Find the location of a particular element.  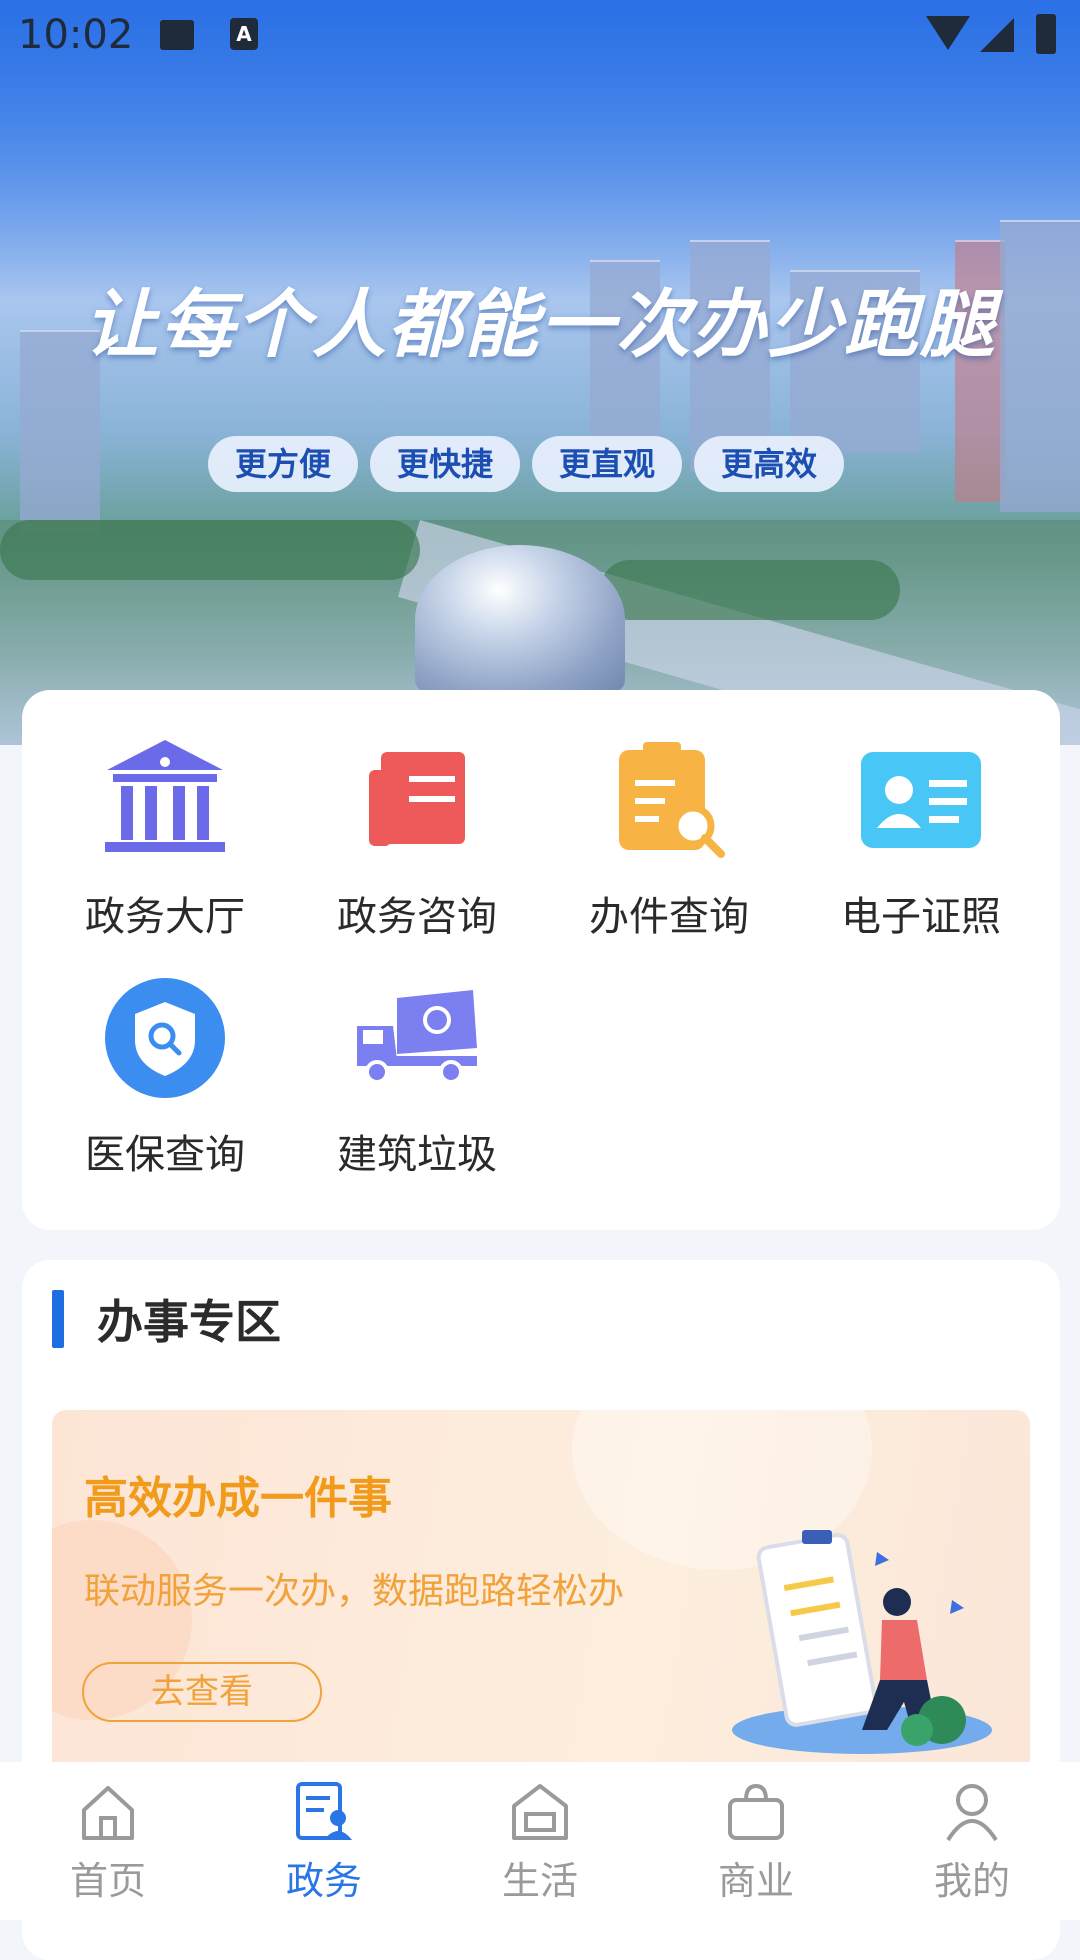

service-label: 电子证照 is located at coordinates (921, 917).